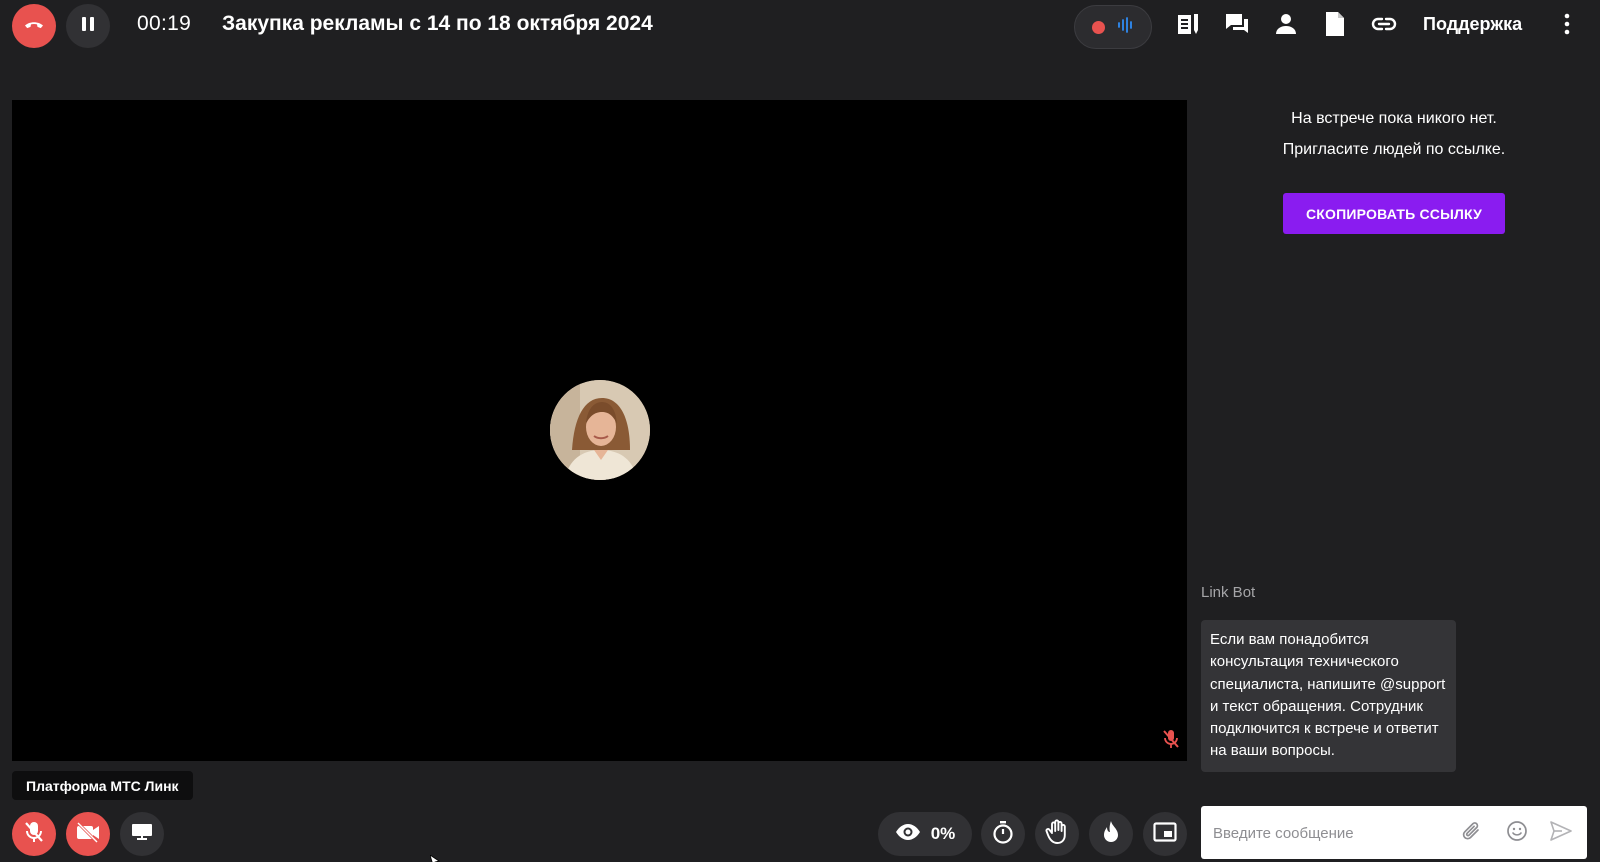 The width and height of the screenshot is (1600, 862). I want to click on person-icon, so click(1286, 26).